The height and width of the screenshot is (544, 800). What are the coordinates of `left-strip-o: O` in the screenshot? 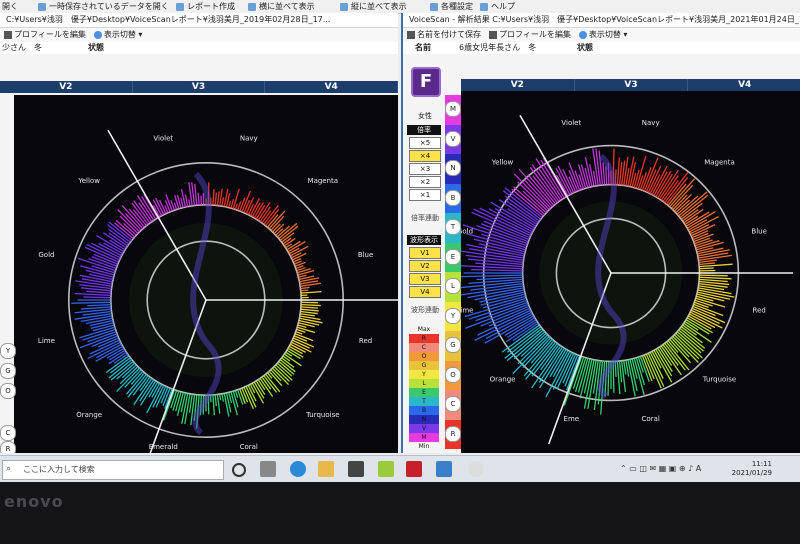 It's located at (8, 391).